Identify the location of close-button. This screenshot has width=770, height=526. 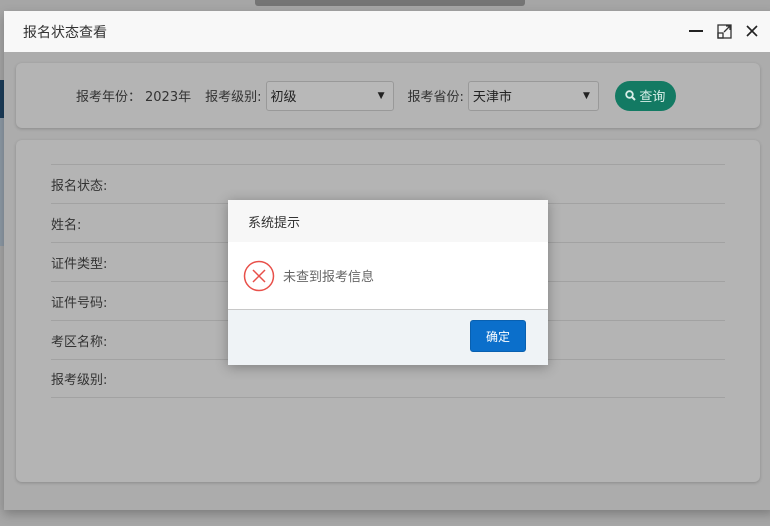
(752, 31).